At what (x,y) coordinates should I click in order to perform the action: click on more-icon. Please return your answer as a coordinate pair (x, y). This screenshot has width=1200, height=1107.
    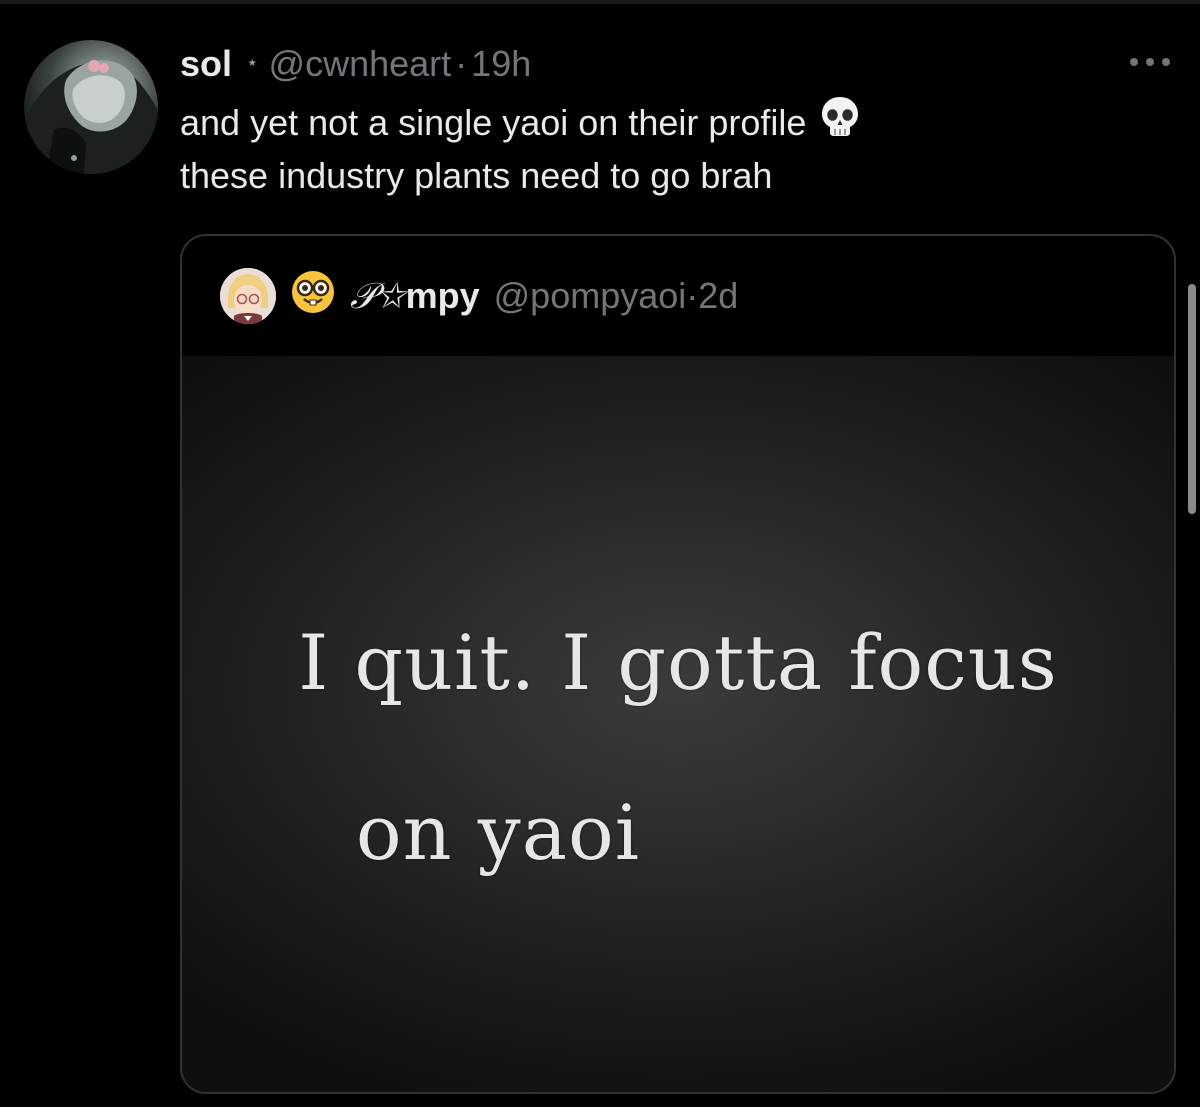
    Looking at the image, I should click on (1150, 62).